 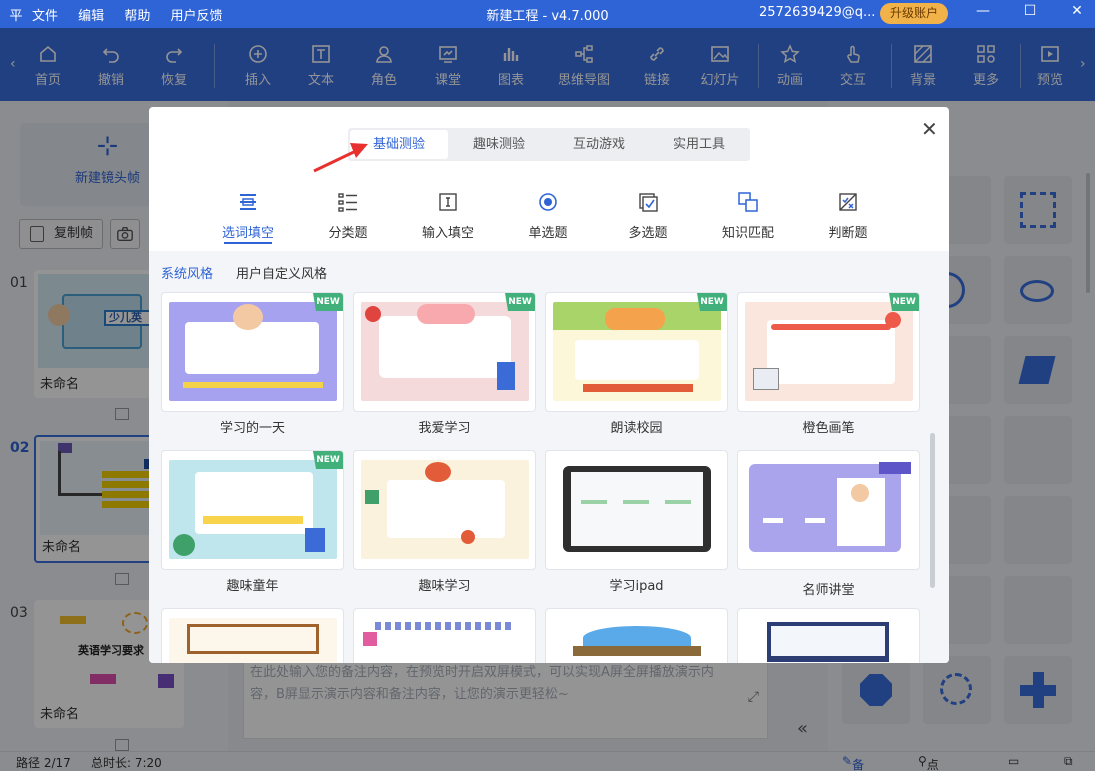 What do you see at coordinates (252, 428) in the screenshot?
I see `template-name: 学习的一天` at bounding box center [252, 428].